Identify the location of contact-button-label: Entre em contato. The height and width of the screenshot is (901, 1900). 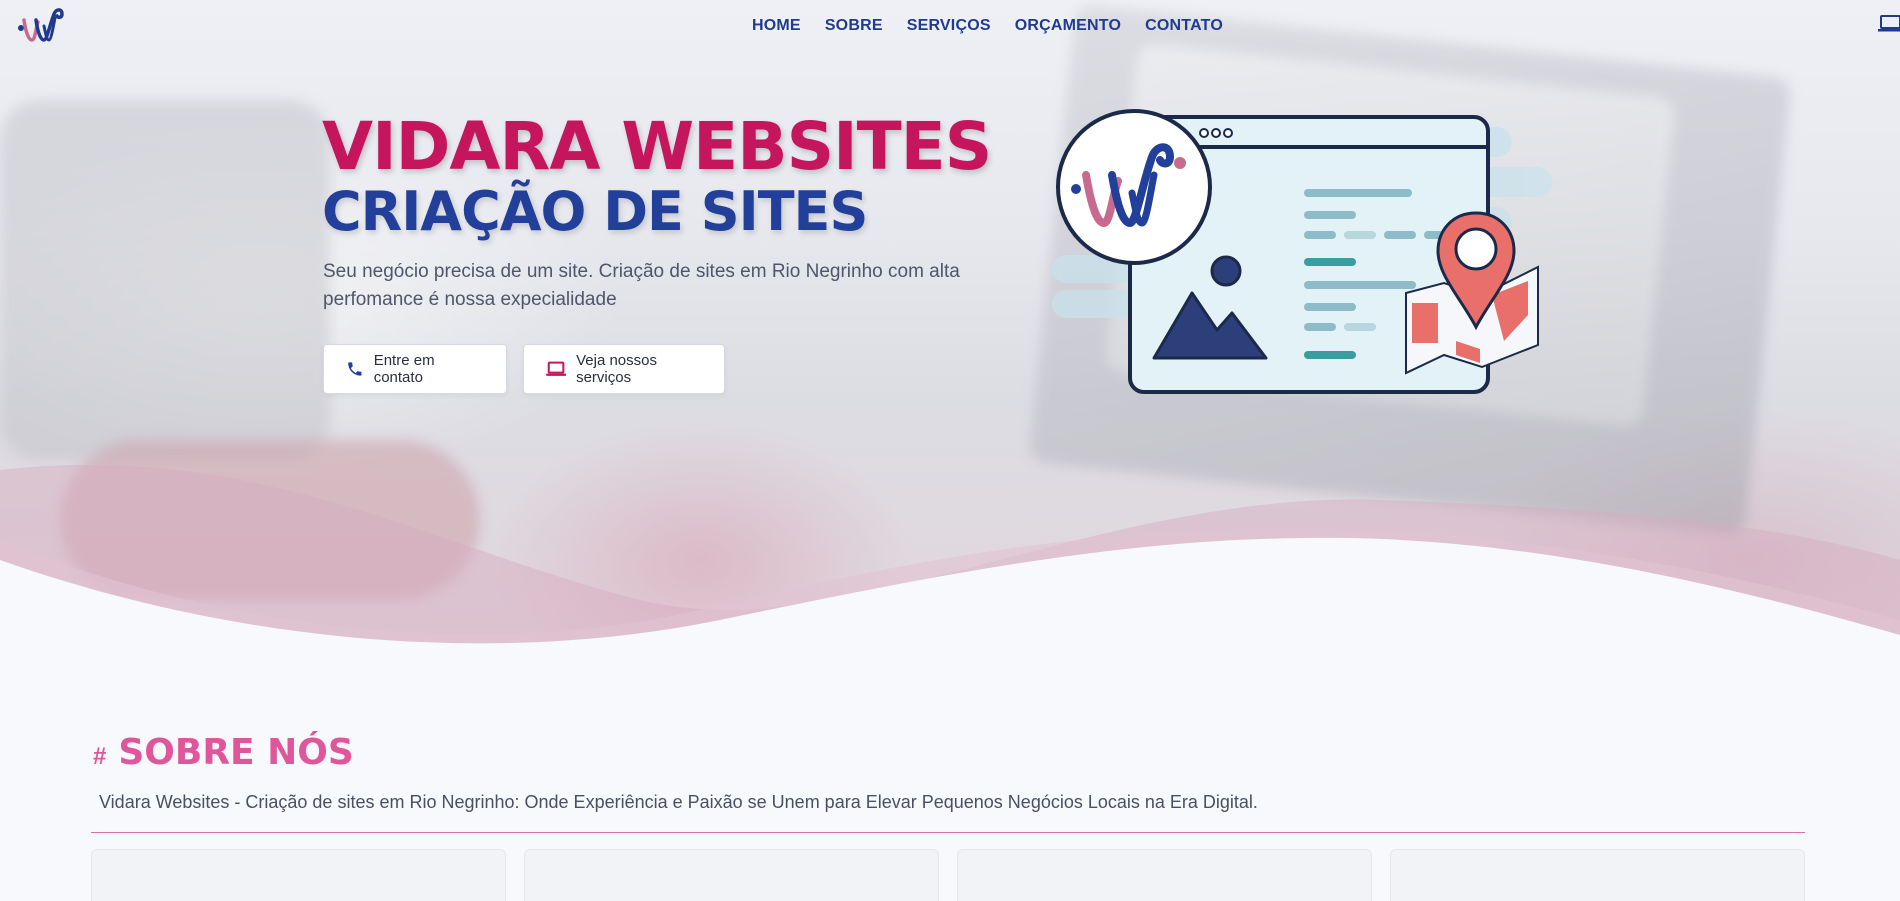
(404, 369).